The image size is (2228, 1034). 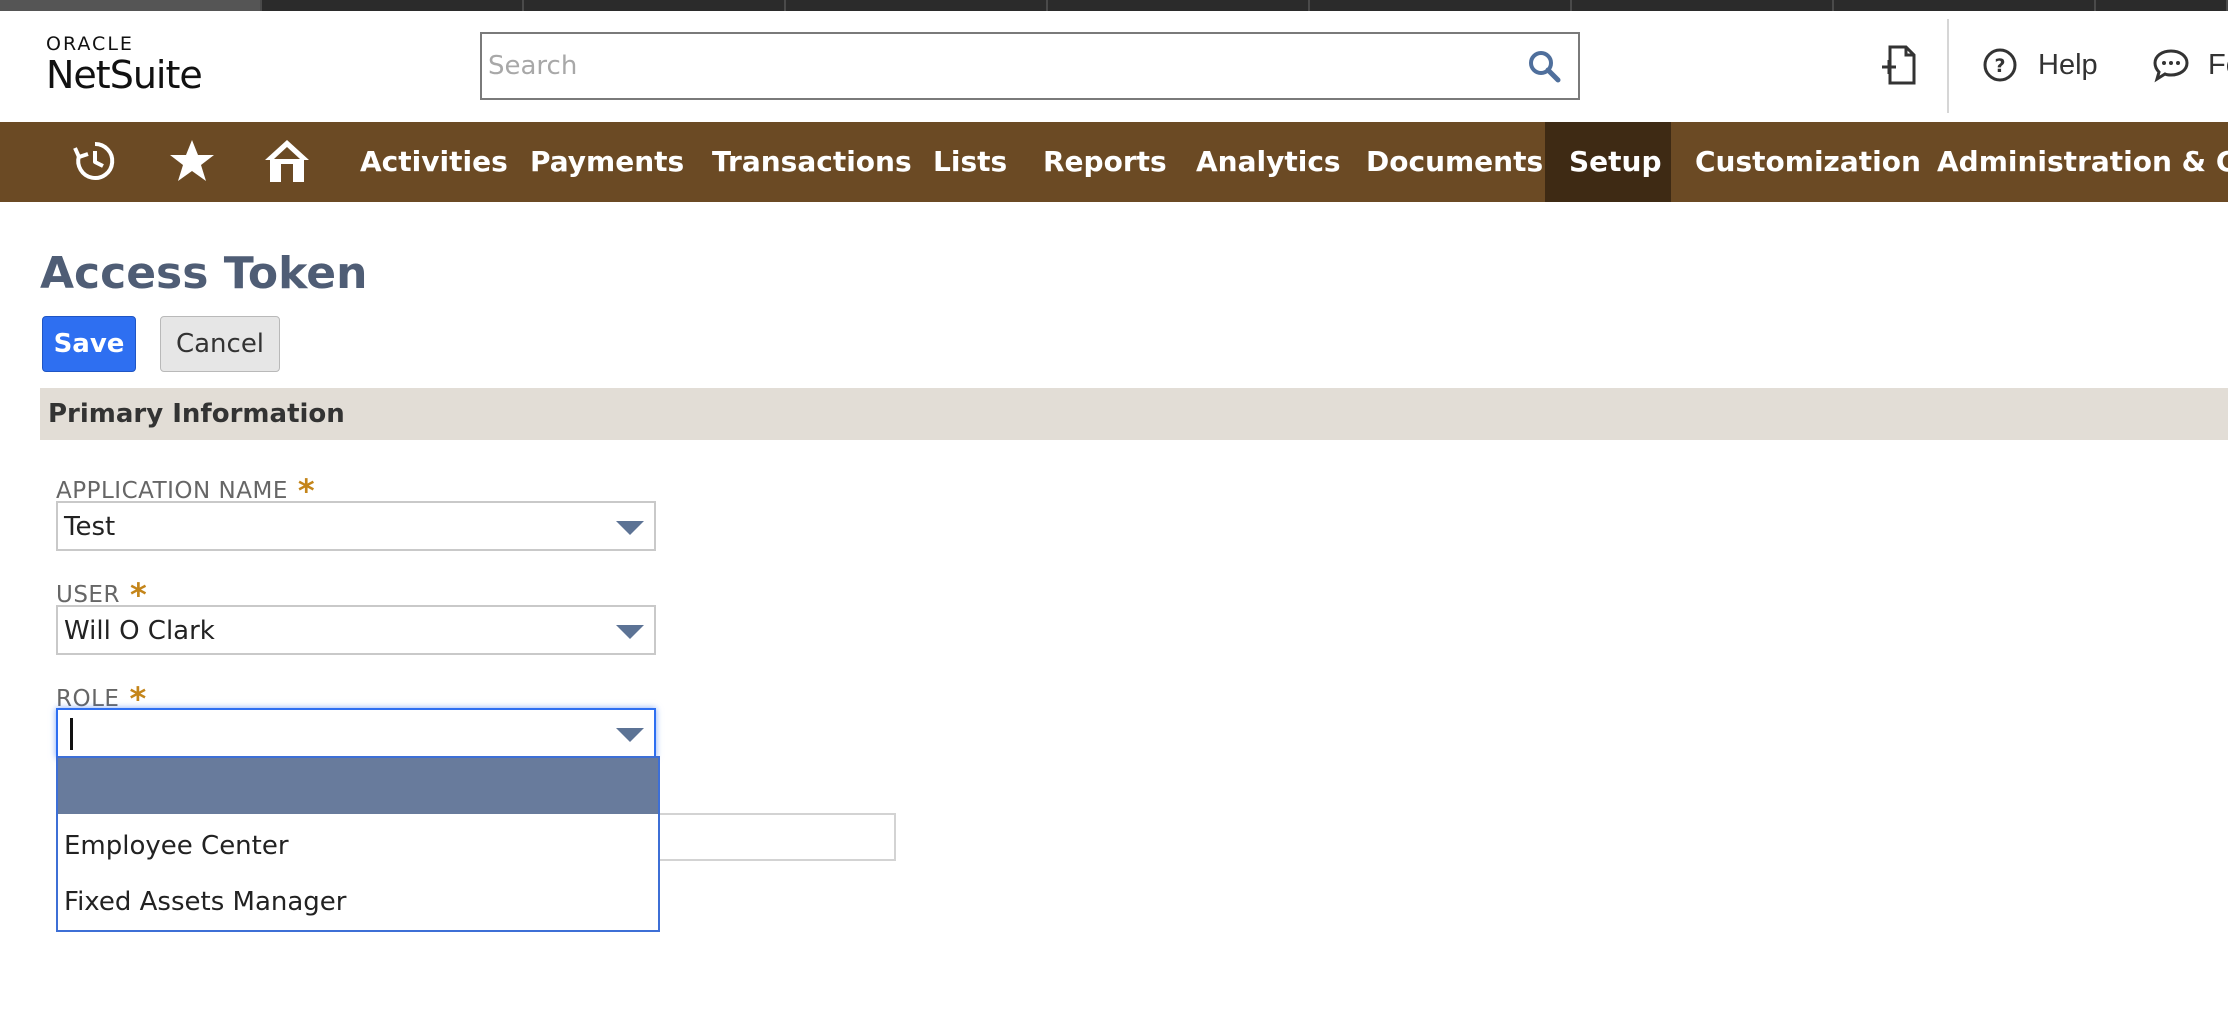 What do you see at coordinates (1268, 162) in the screenshot?
I see `nav-analytics: Analytics` at bounding box center [1268, 162].